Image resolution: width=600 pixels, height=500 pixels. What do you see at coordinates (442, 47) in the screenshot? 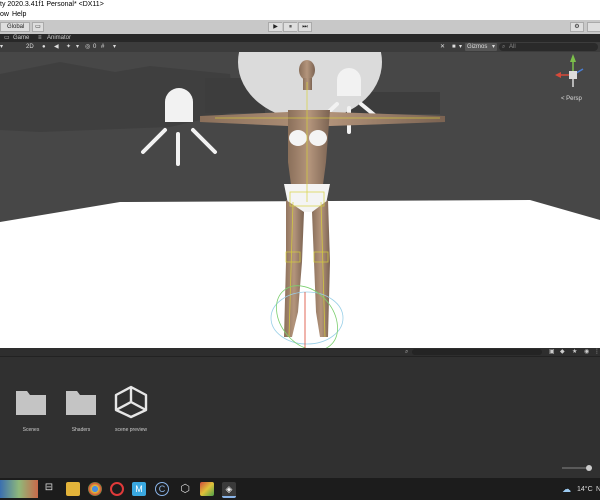
I see `tools-icon: ✕` at bounding box center [442, 47].